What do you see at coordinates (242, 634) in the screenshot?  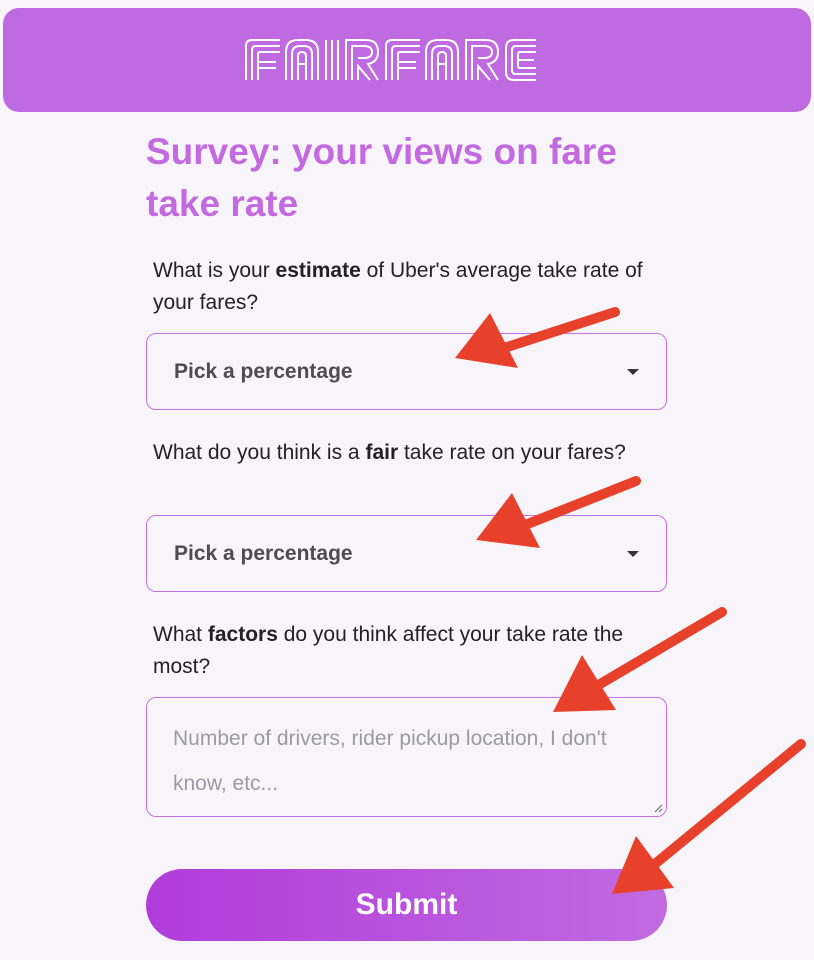 I see `question-keyword: factors` at bounding box center [242, 634].